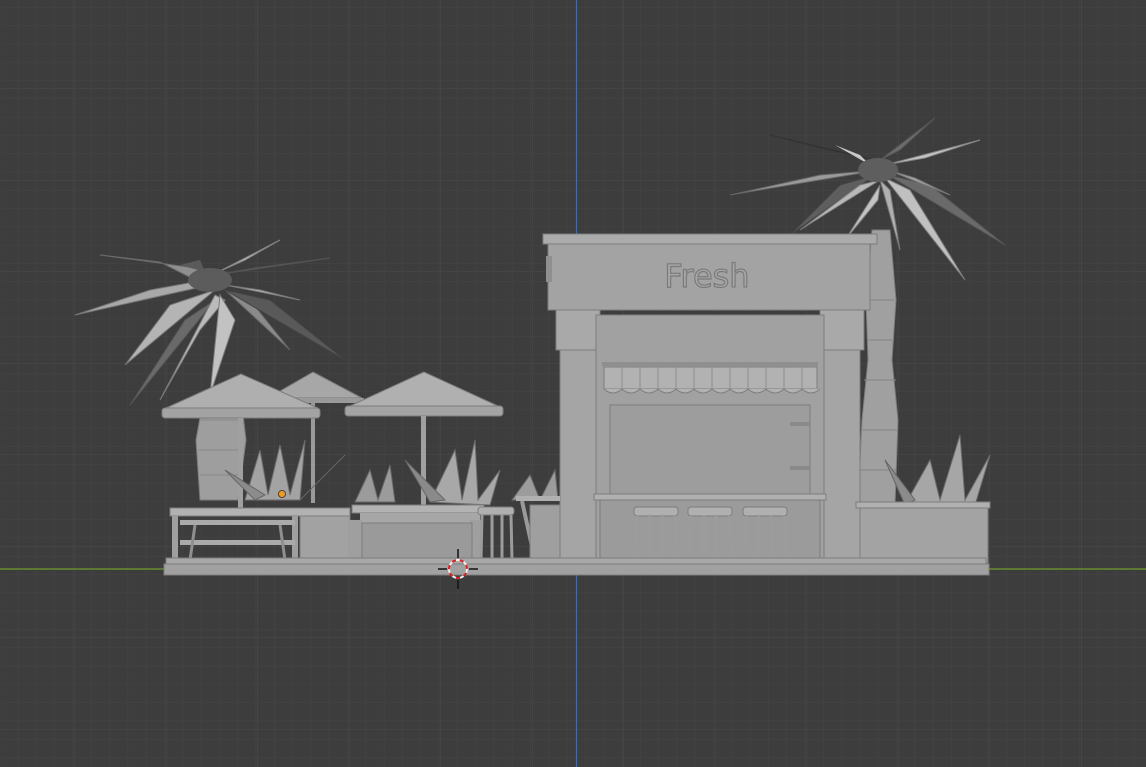 The width and height of the screenshot is (1146, 767). Describe the element at coordinates (712, 380) in the screenshot. I see `kiosk-awning` at that location.